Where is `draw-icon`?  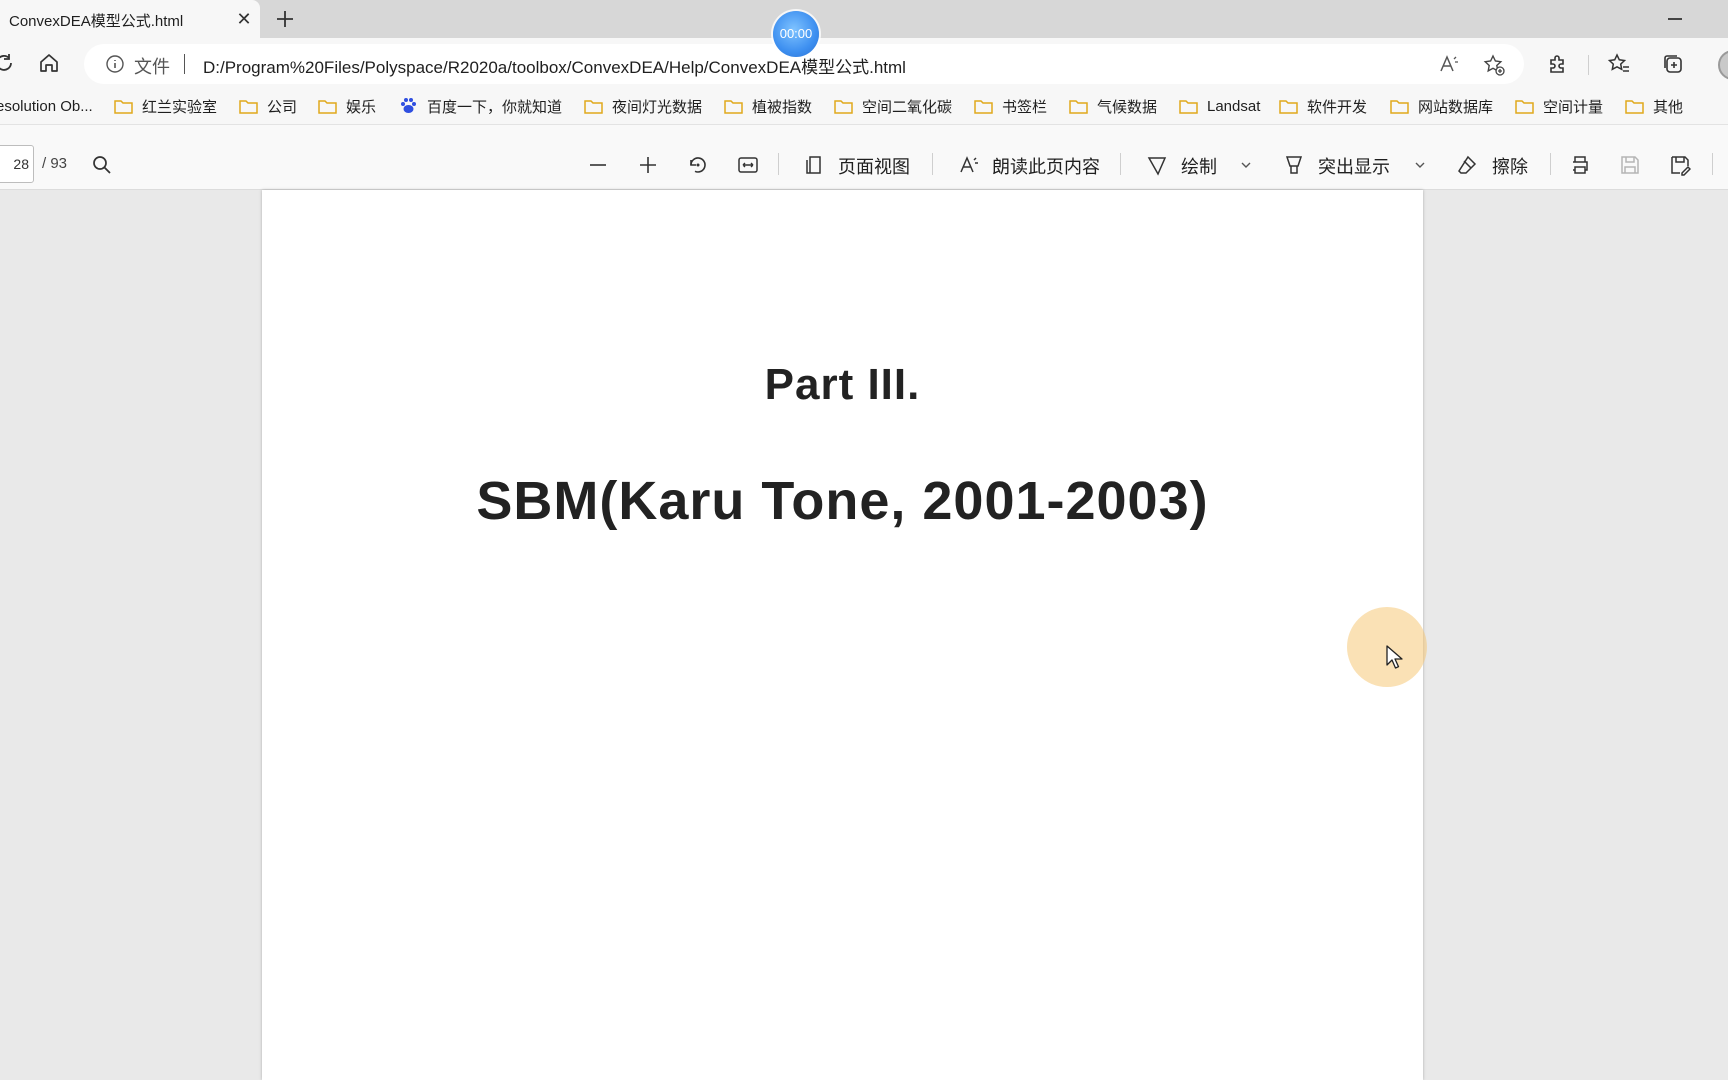 draw-icon is located at coordinates (1157, 165).